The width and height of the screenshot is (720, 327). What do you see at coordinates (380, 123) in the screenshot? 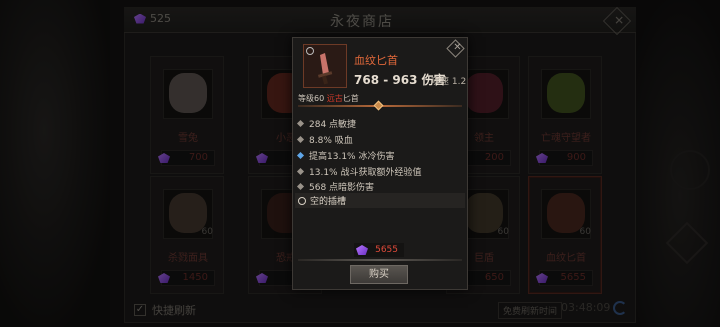
I see `item-stat: 284 点敏捷` at bounding box center [380, 123].